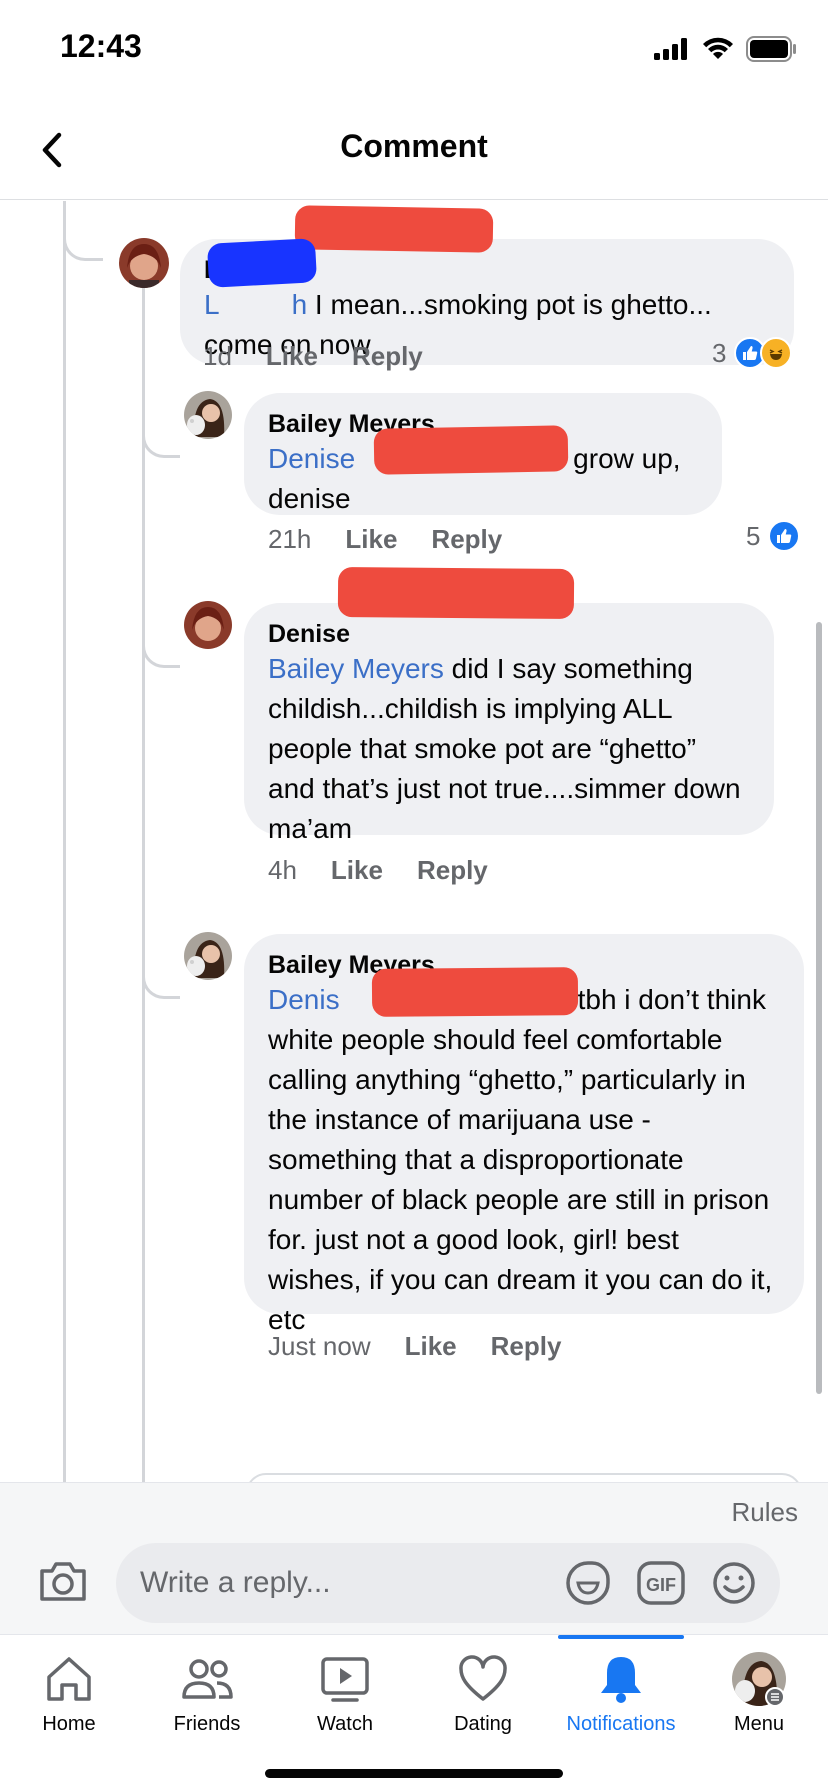  I want to click on comment-timestamp: Just now, so click(319, 1346).